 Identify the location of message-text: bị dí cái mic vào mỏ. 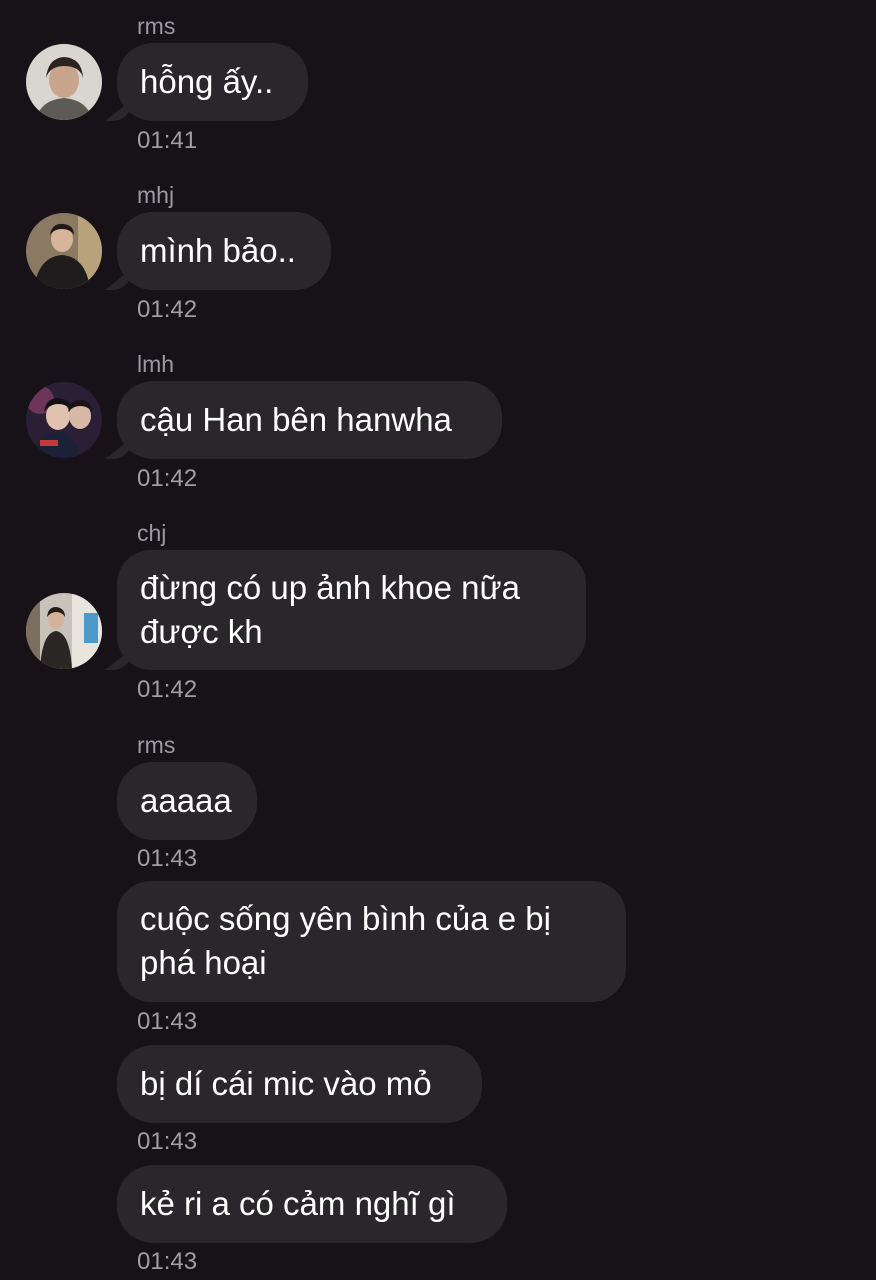
(286, 1083).